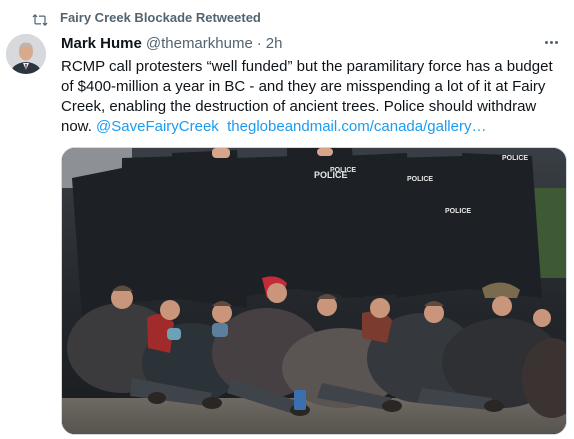 The image size is (574, 439). I want to click on tweet-header: Mark Hume @themarkhume · 2h, so click(171, 43).